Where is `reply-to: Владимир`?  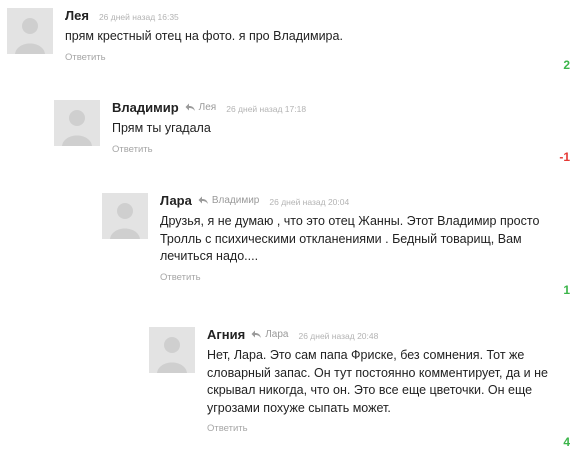 reply-to: Владимир is located at coordinates (229, 200).